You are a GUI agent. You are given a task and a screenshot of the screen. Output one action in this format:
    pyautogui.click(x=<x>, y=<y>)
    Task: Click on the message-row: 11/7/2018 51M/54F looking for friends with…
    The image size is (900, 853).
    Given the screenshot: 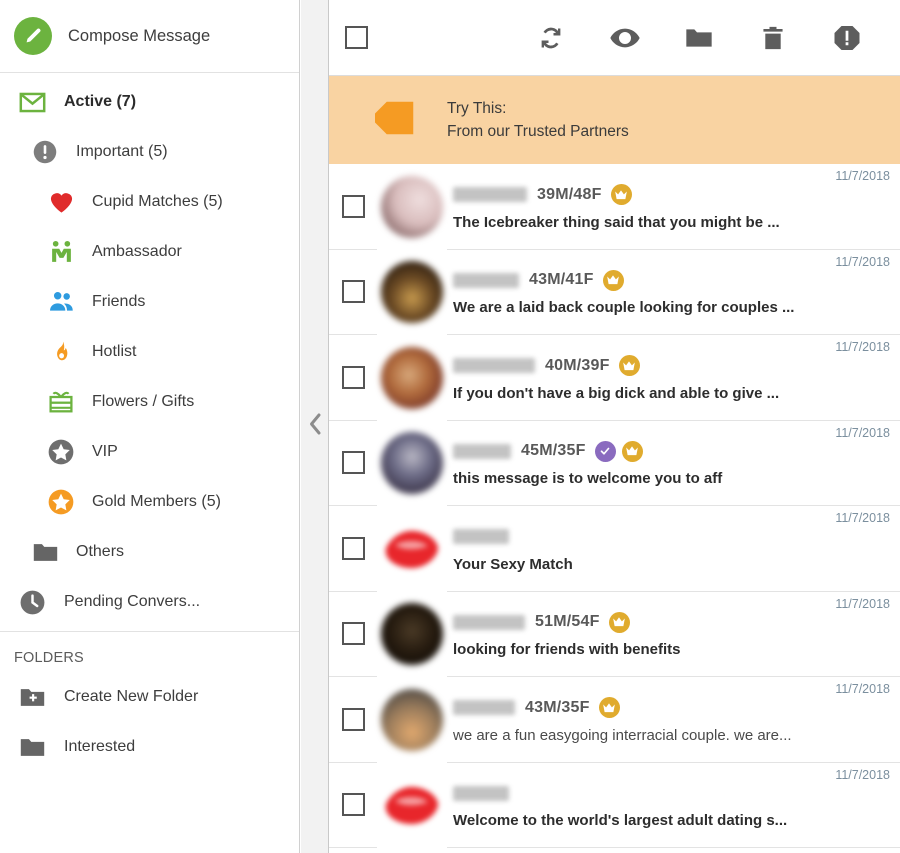 What is the action you would take?
    pyautogui.click(x=614, y=634)
    